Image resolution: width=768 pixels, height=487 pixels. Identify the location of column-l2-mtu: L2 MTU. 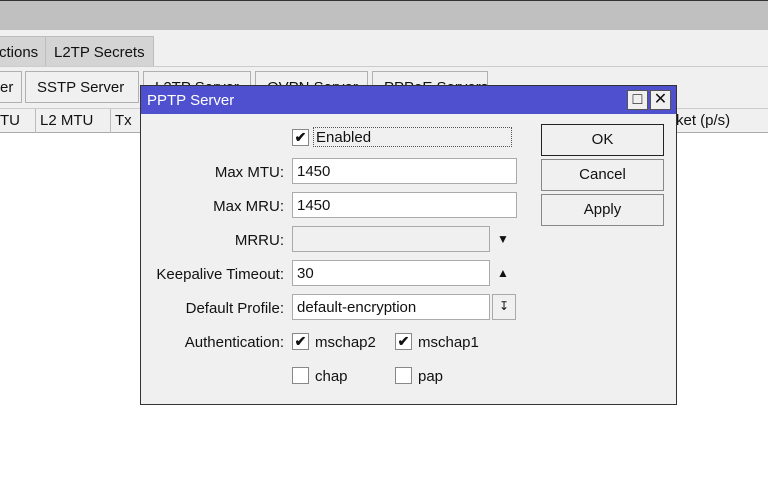
(73, 121).